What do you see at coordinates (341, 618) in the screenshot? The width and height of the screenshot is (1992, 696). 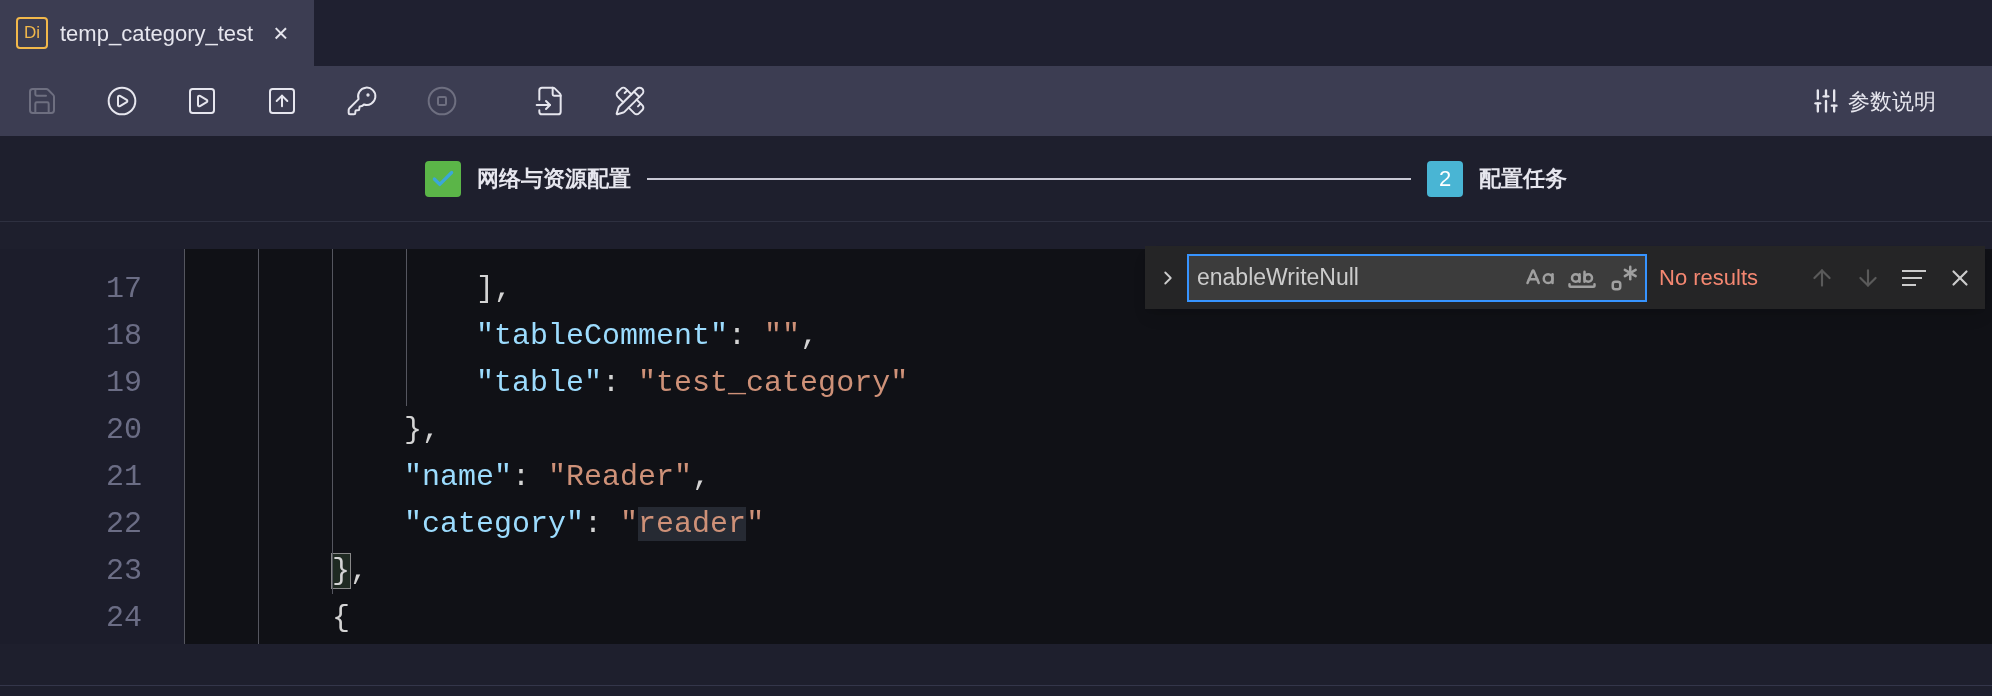 I see `code-line: {` at bounding box center [341, 618].